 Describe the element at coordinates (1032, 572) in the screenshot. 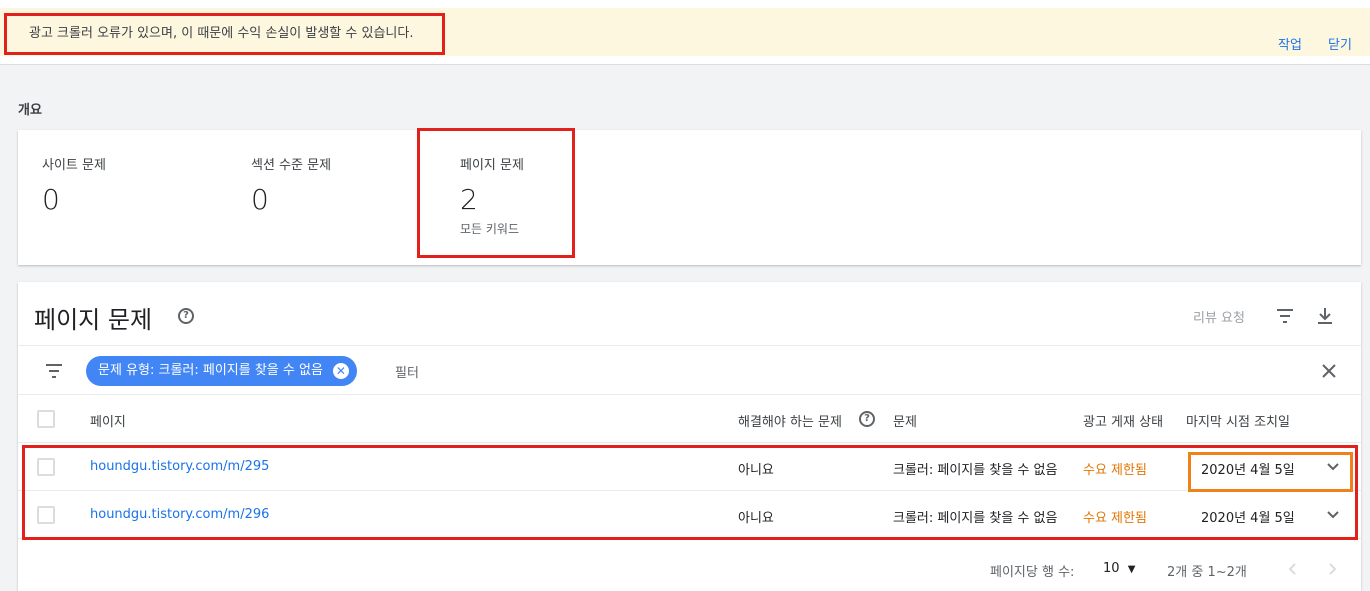

I see `rows-per-page-label: 페이지당 행 수:` at that location.